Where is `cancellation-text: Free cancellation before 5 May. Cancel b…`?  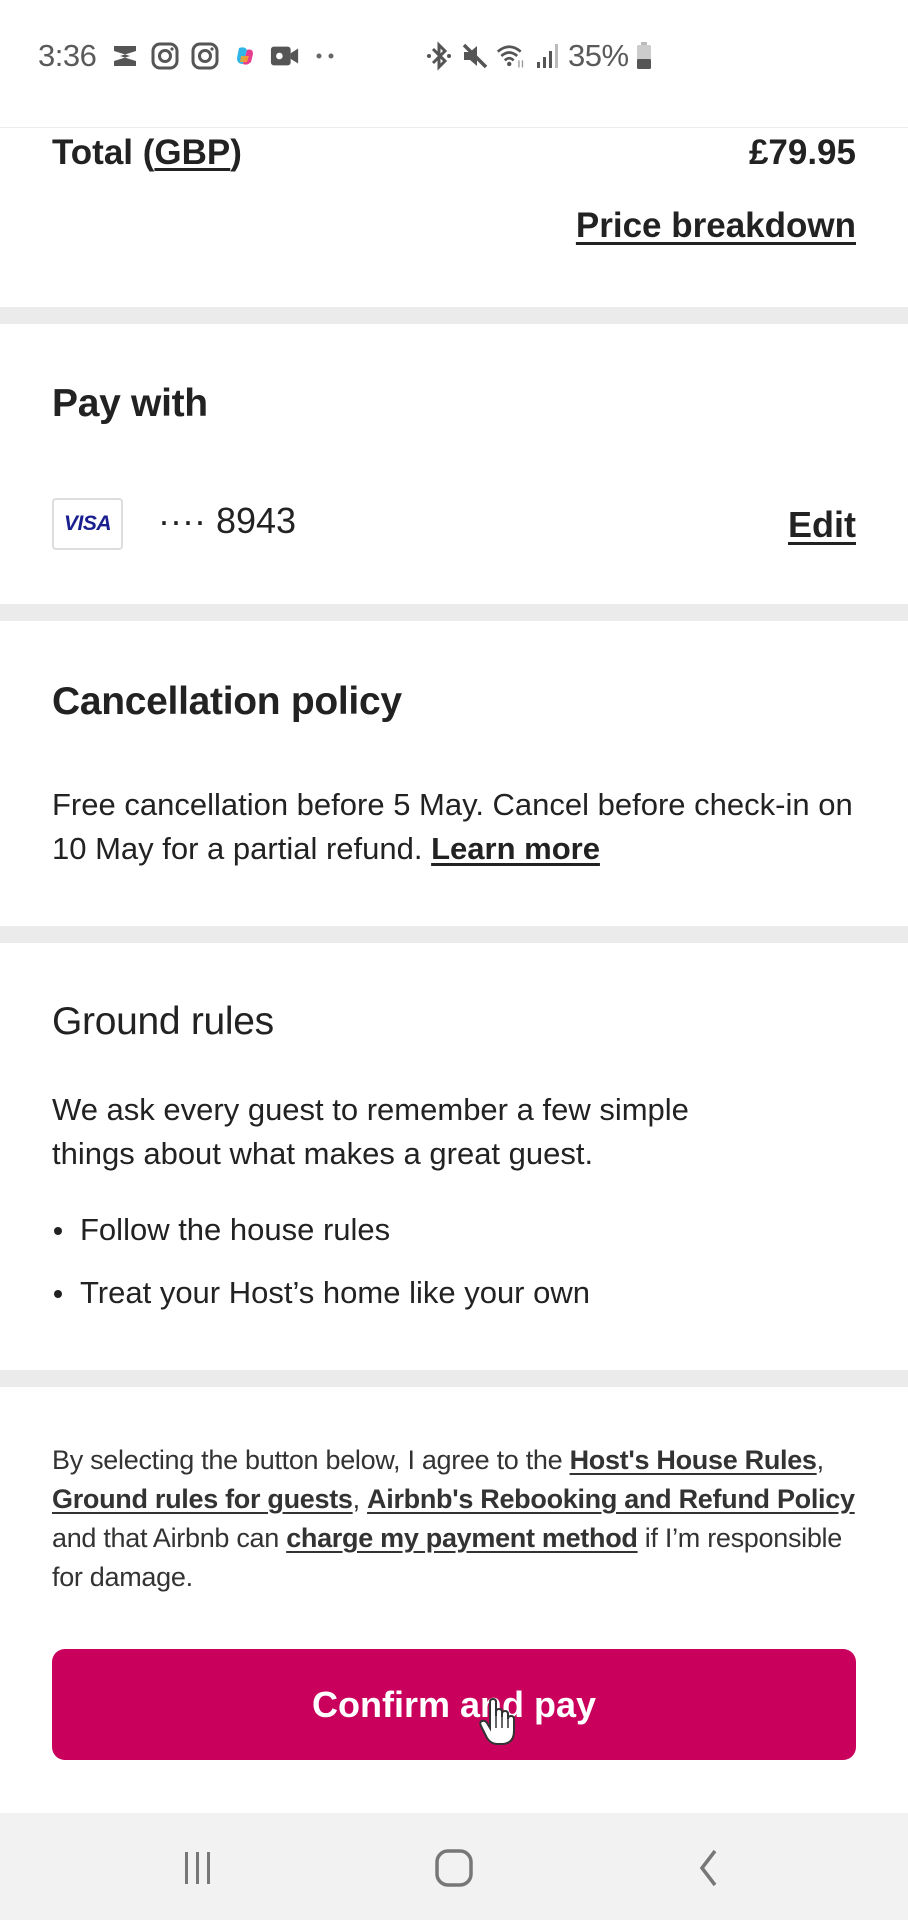
cancellation-text: Free cancellation before 5 May. Cancel b… is located at coordinates (454, 827).